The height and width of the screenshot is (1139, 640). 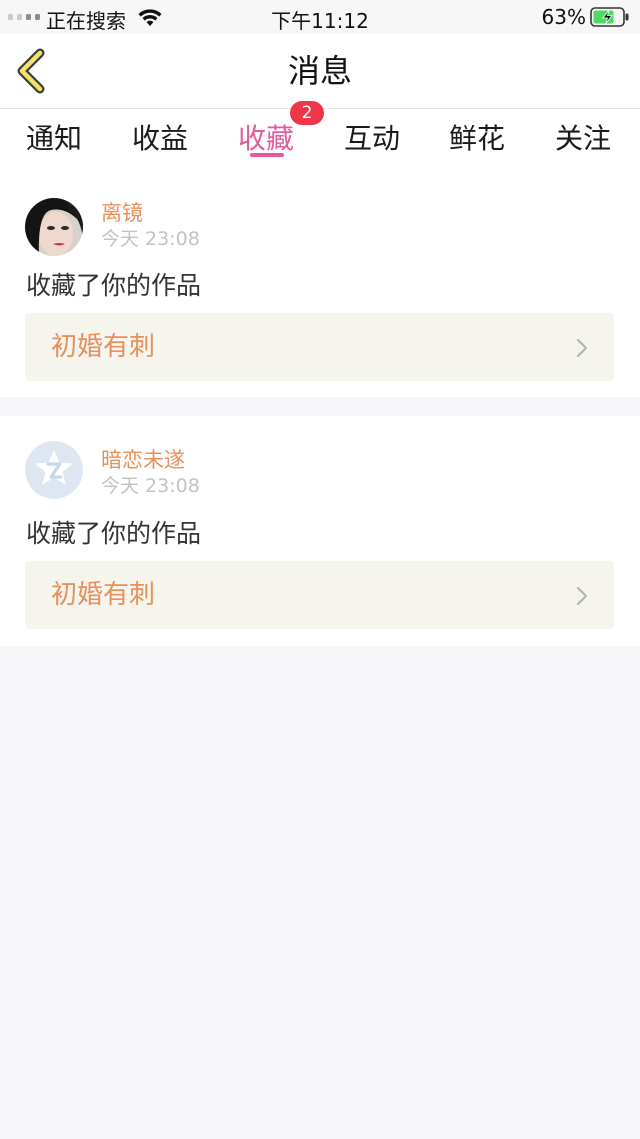 I want to click on tab-notices: 通知, so click(x=54, y=139).